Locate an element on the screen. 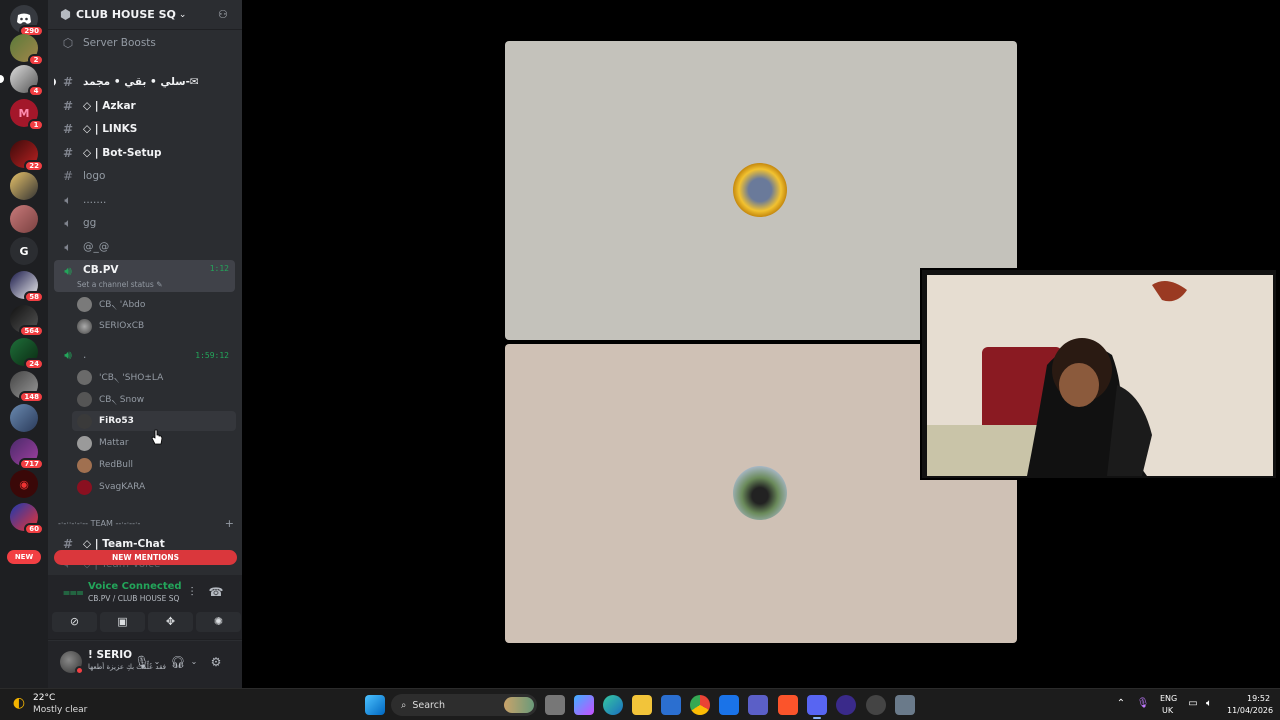 This screenshot has height=720, width=1280. language-indicator: ENG is located at coordinates (1168, 698).